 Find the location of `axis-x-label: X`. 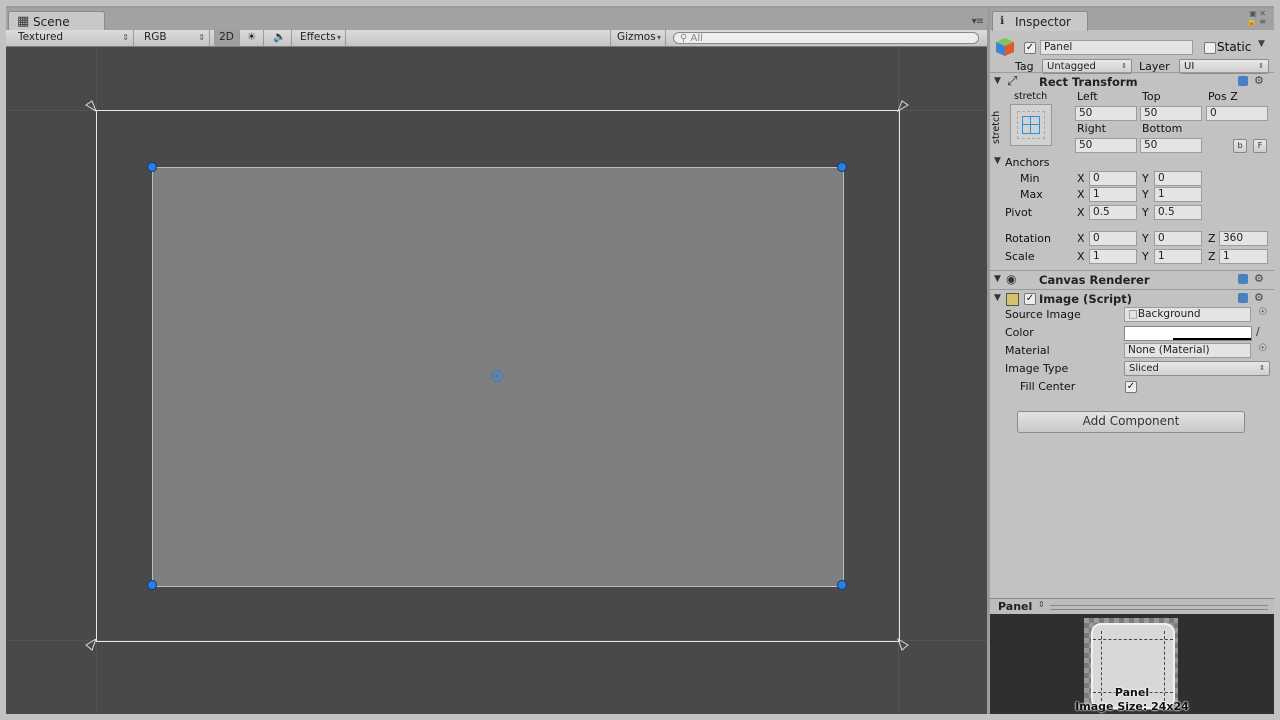

axis-x-label: X is located at coordinates (1081, 238).